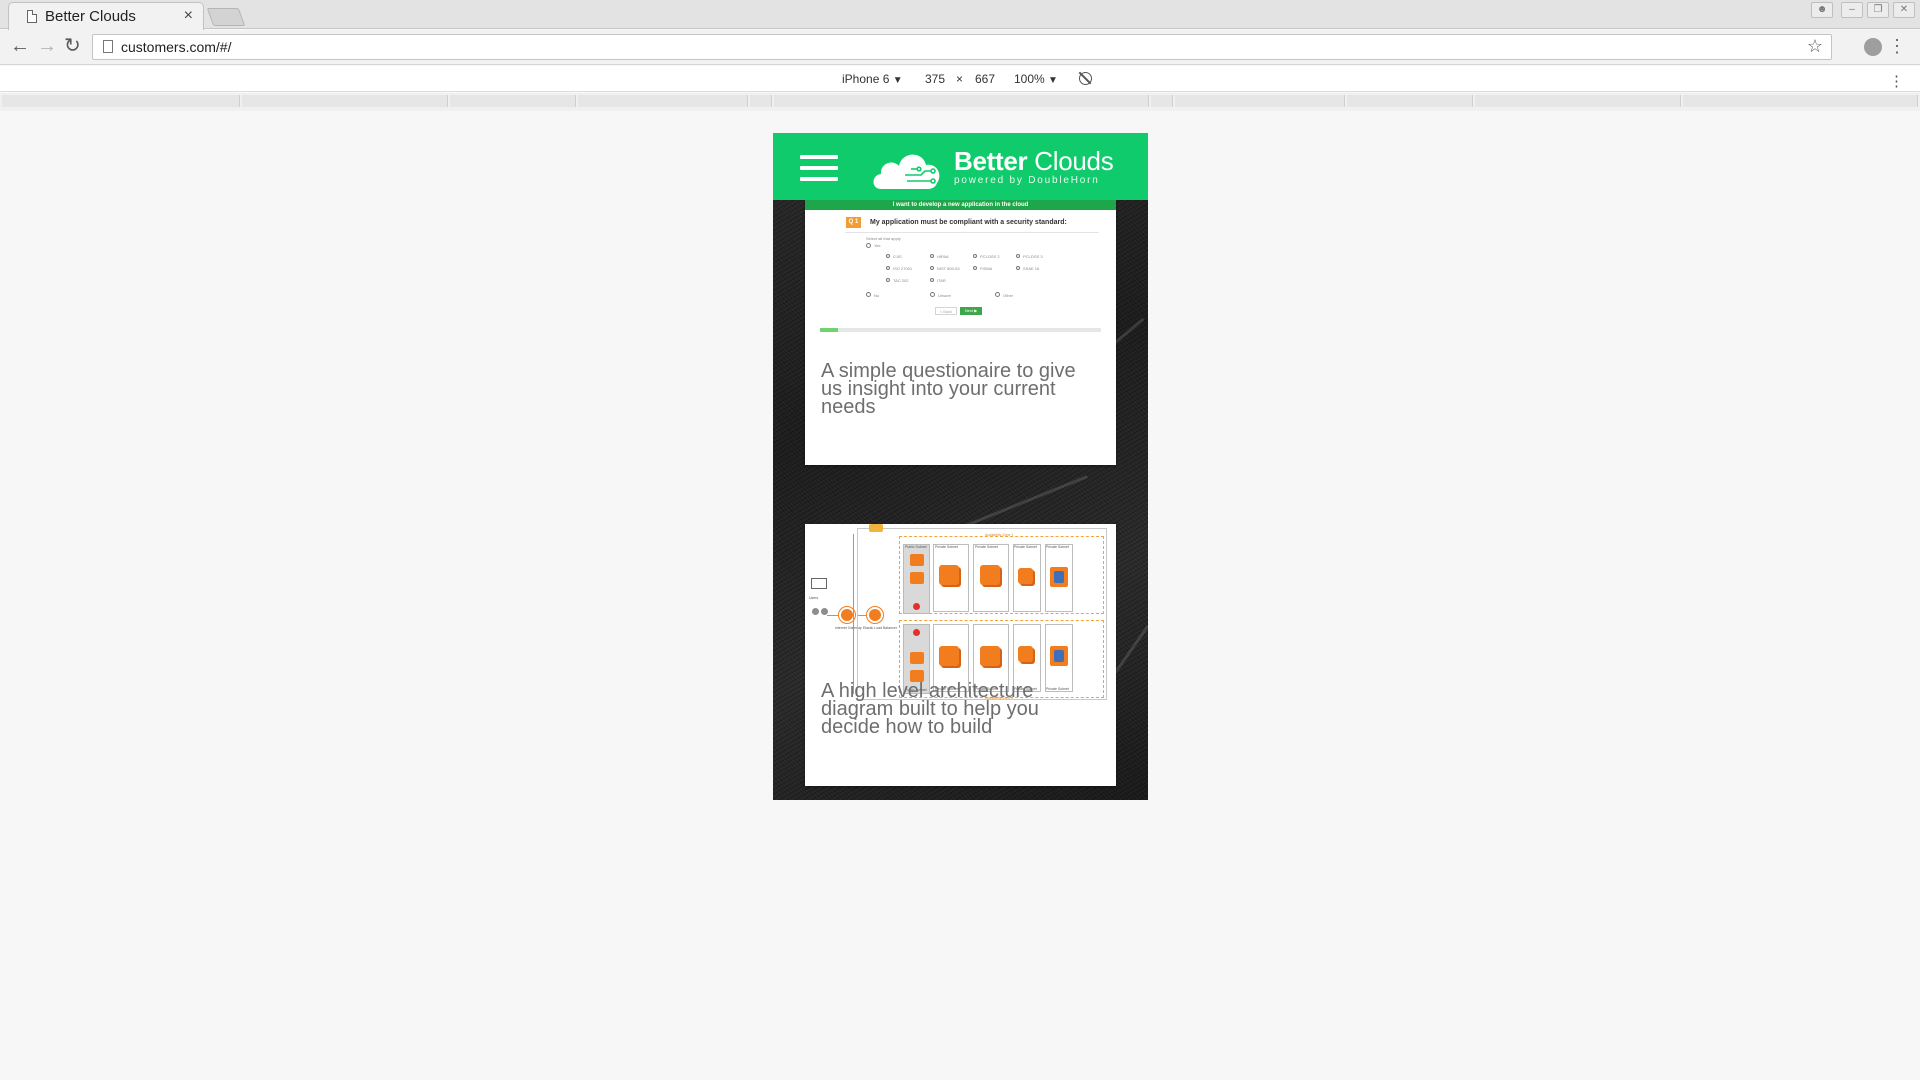  Describe the element at coordinates (47, 46) in the screenshot. I see `forward-arrow-icon: →` at that location.